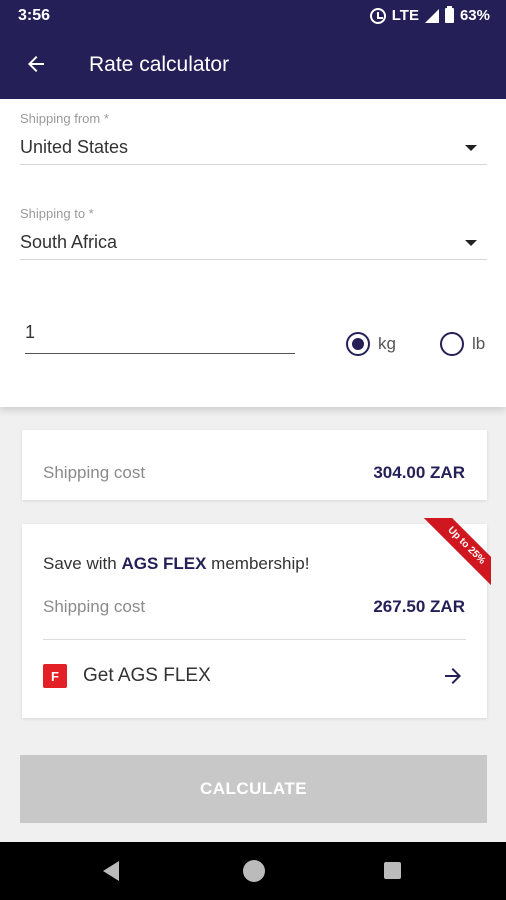 The height and width of the screenshot is (900, 506). What do you see at coordinates (111, 871) in the screenshot?
I see `nav-back-icon` at bounding box center [111, 871].